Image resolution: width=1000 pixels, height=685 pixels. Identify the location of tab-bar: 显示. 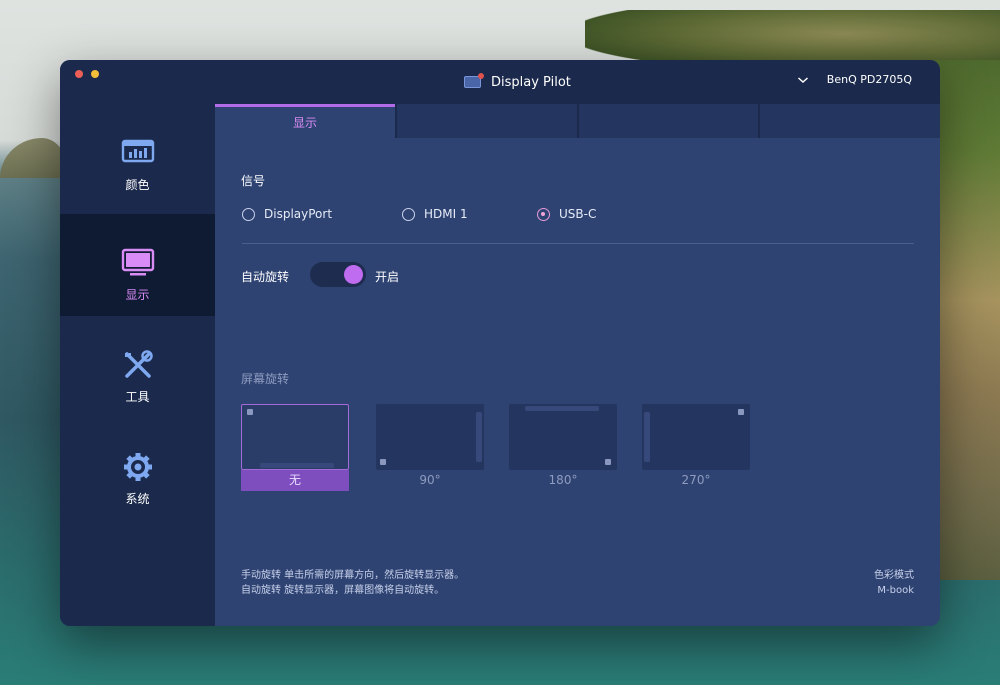
(577, 121).